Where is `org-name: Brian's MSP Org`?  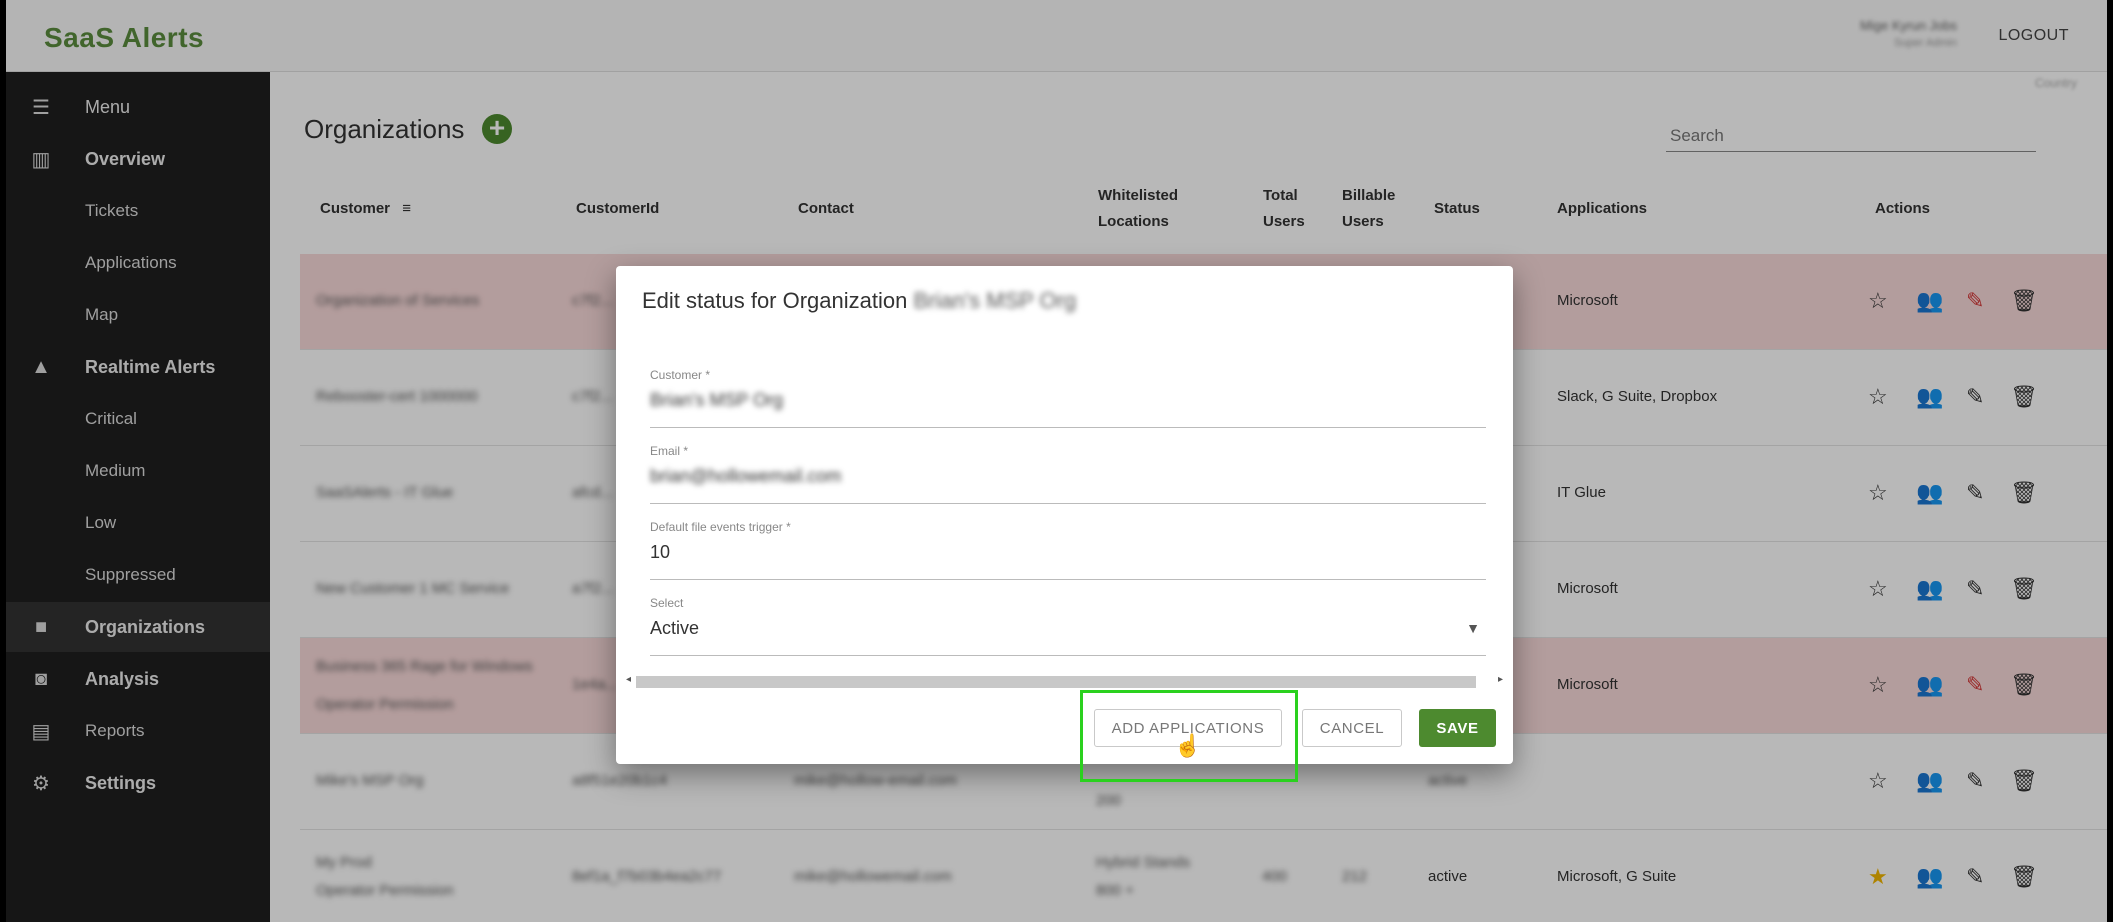 org-name: Brian's MSP Org is located at coordinates (995, 300).